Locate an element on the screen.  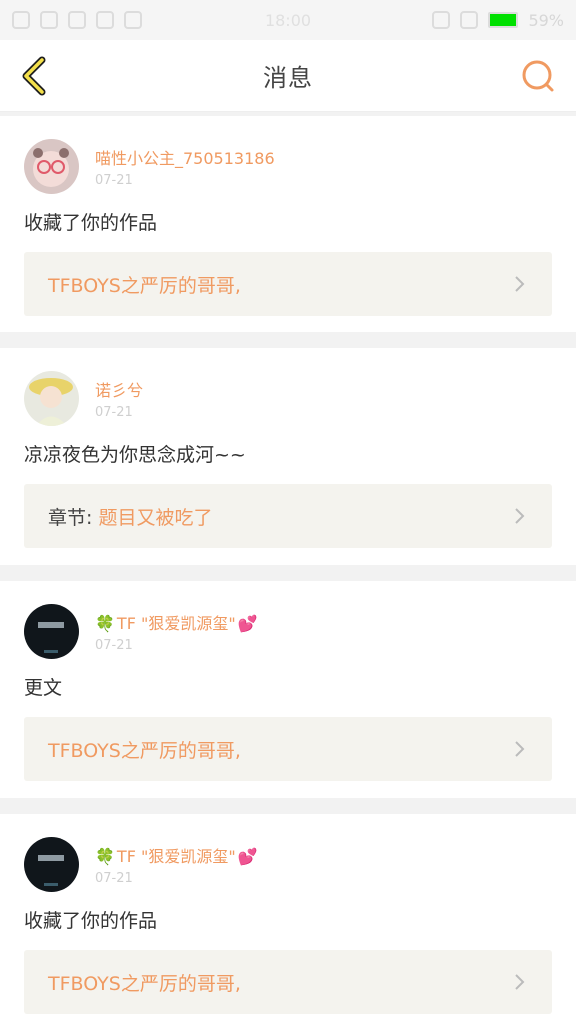
work-link: 章节: 题目又被吃了 is located at coordinates (288, 516).